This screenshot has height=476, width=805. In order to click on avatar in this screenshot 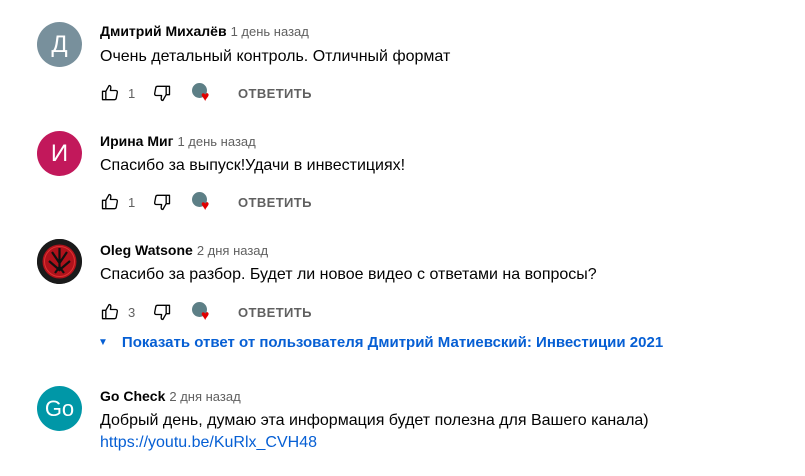, I will do `click(59, 261)`.